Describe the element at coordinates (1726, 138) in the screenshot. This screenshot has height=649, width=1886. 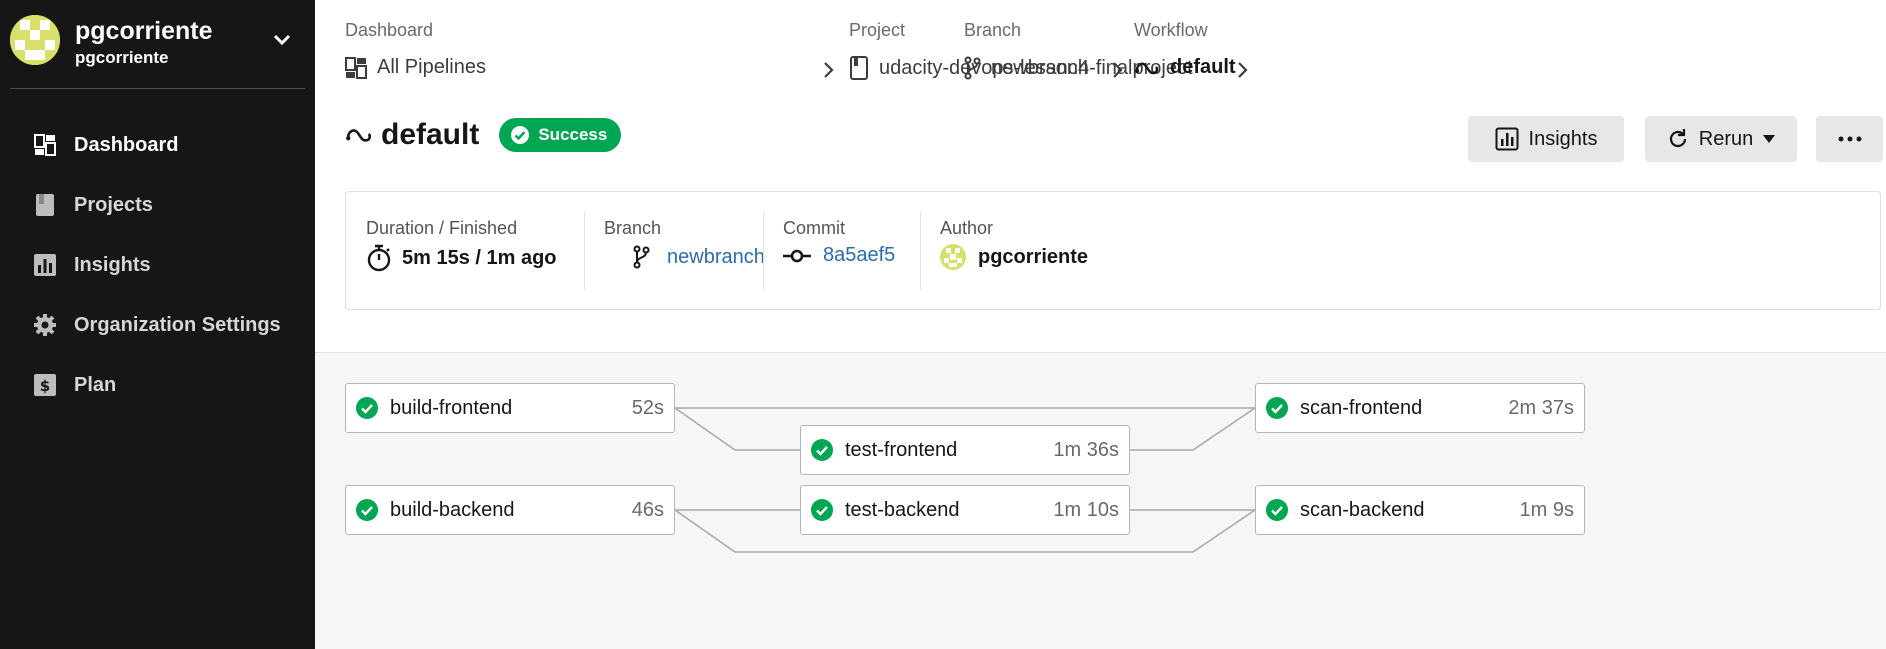
I see `rerun-button-label: Rerun` at that location.